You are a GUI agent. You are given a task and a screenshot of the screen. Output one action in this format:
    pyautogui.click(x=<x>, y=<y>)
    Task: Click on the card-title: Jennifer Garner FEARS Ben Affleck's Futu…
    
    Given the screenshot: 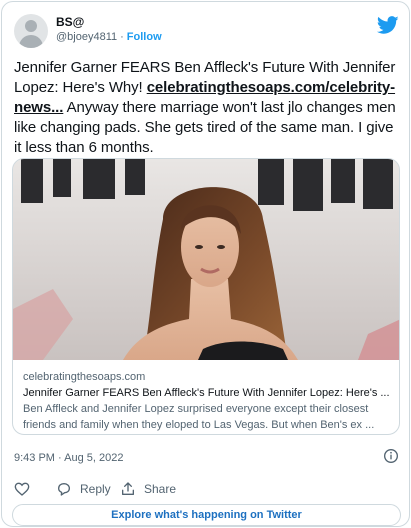 What is the action you would take?
    pyautogui.click(x=206, y=393)
    